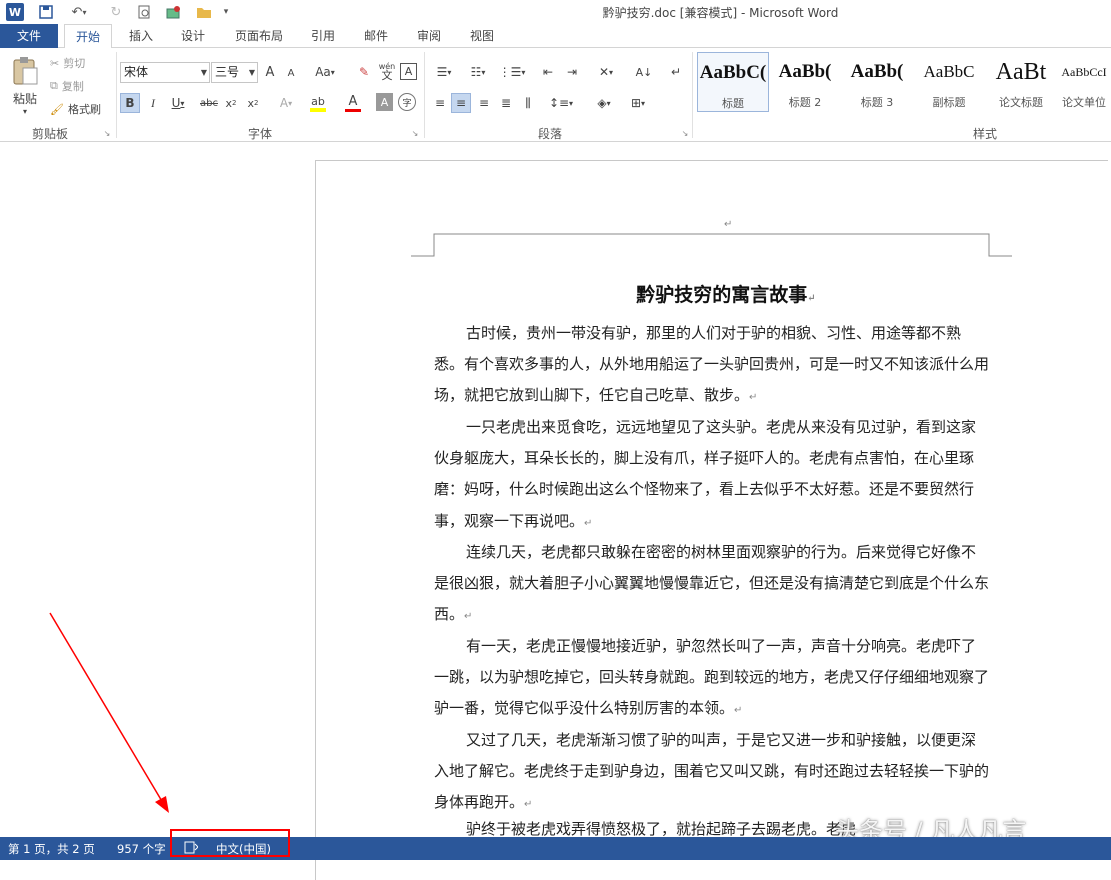 The height and width of the screenshot is (880, 1111). Describe the element at coordinates (408, 71) in the screenshot. I see `character-border-icon: A` at that location.